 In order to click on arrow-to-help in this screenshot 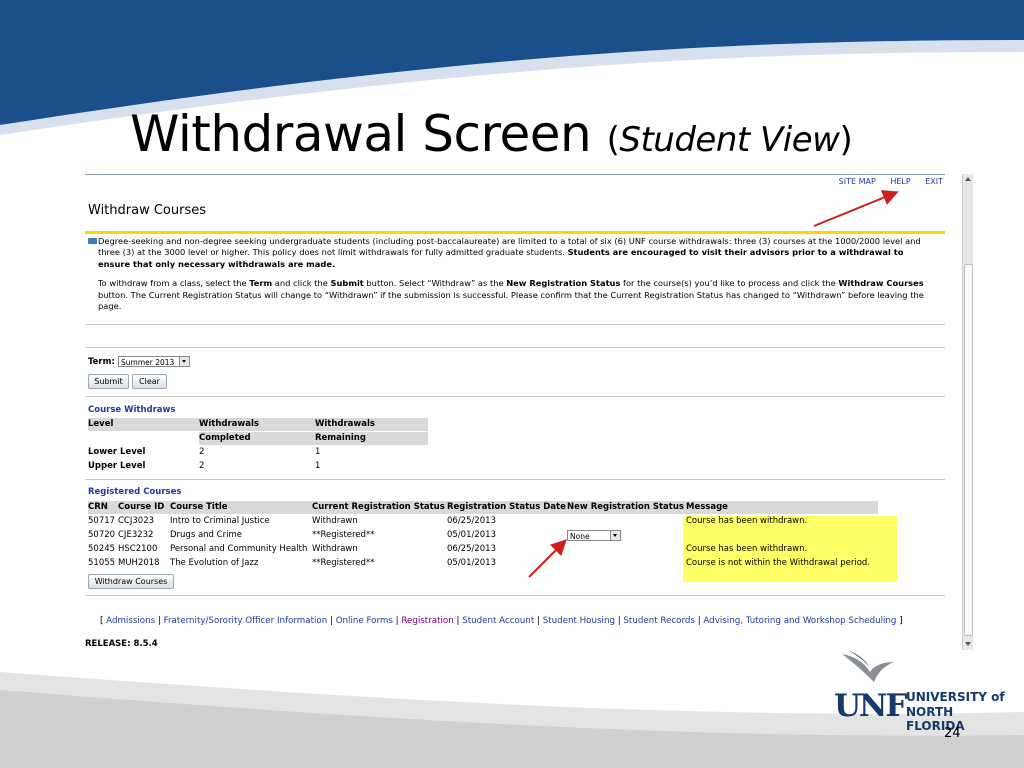, I will do `click(856, 208)`.